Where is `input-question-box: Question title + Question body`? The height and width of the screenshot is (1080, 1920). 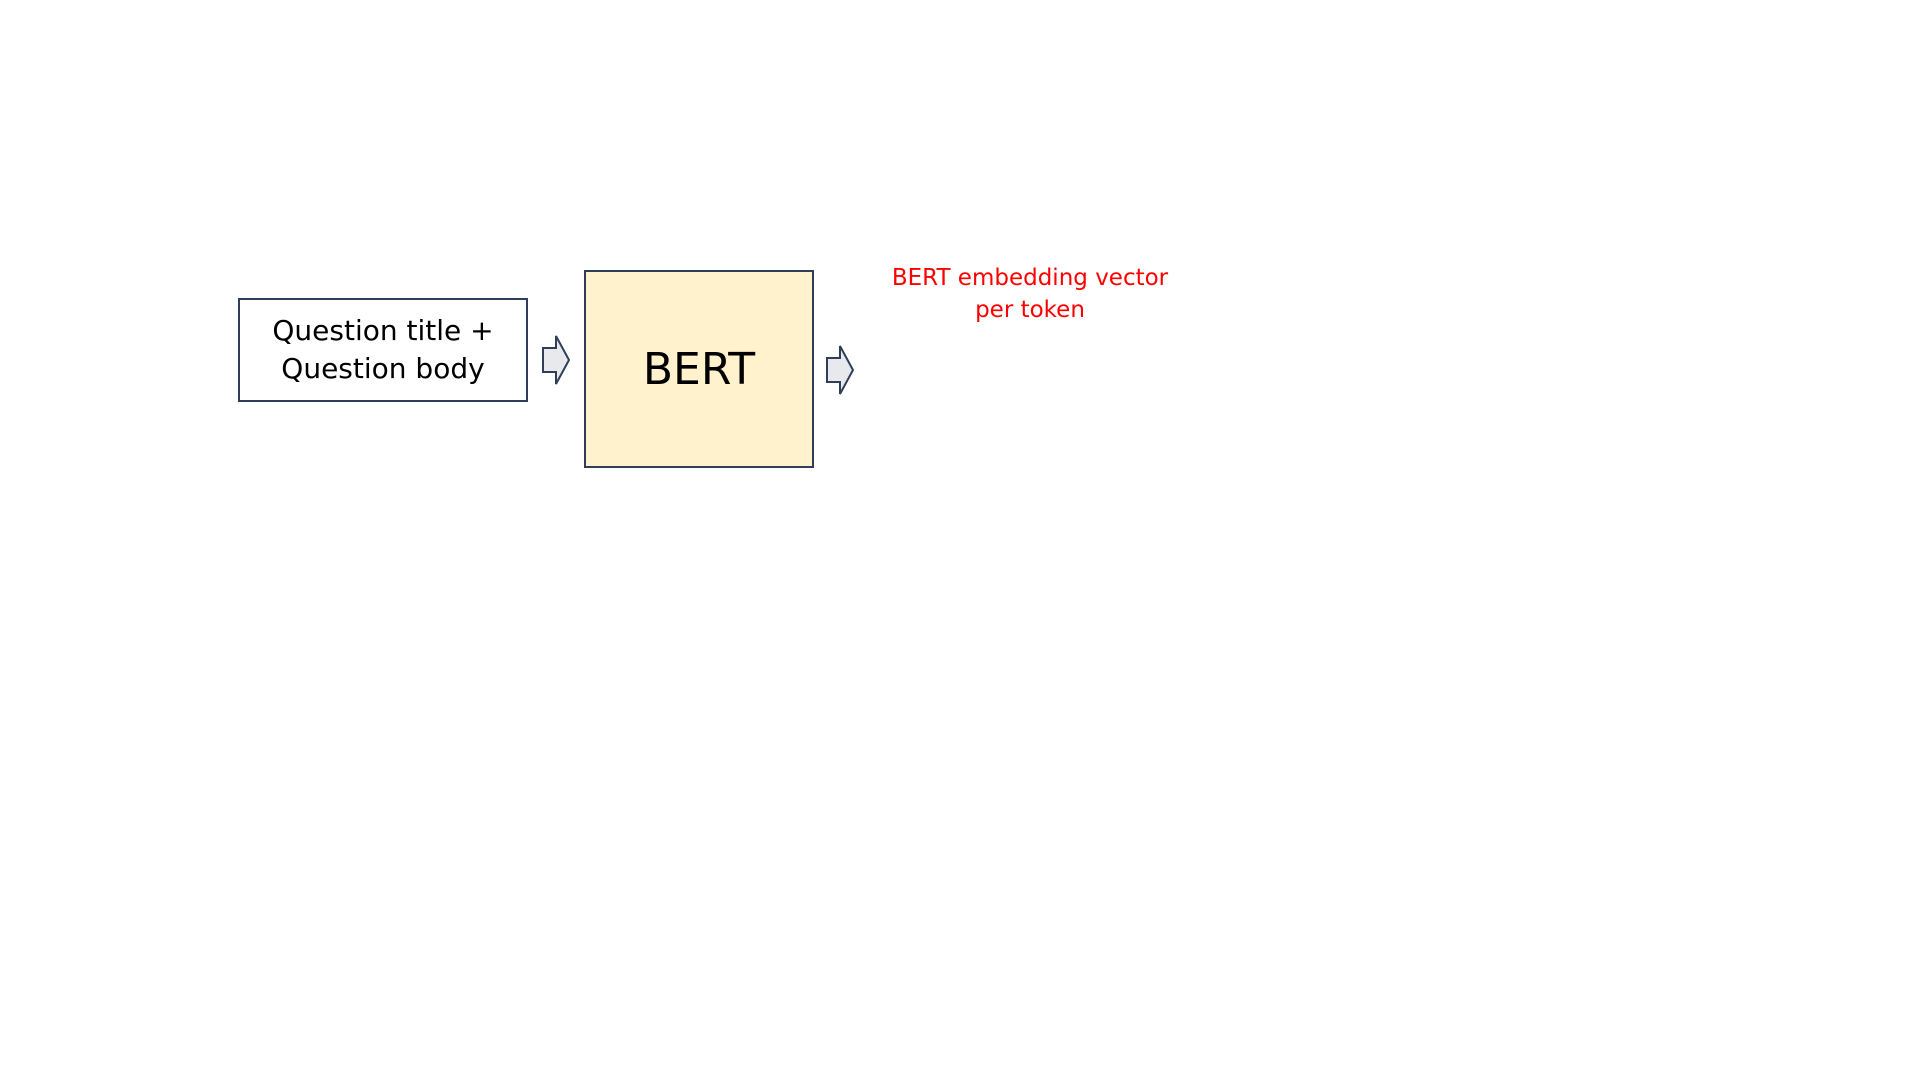 input-question-box: Question title + Question body is located at coordinates (383, 350).